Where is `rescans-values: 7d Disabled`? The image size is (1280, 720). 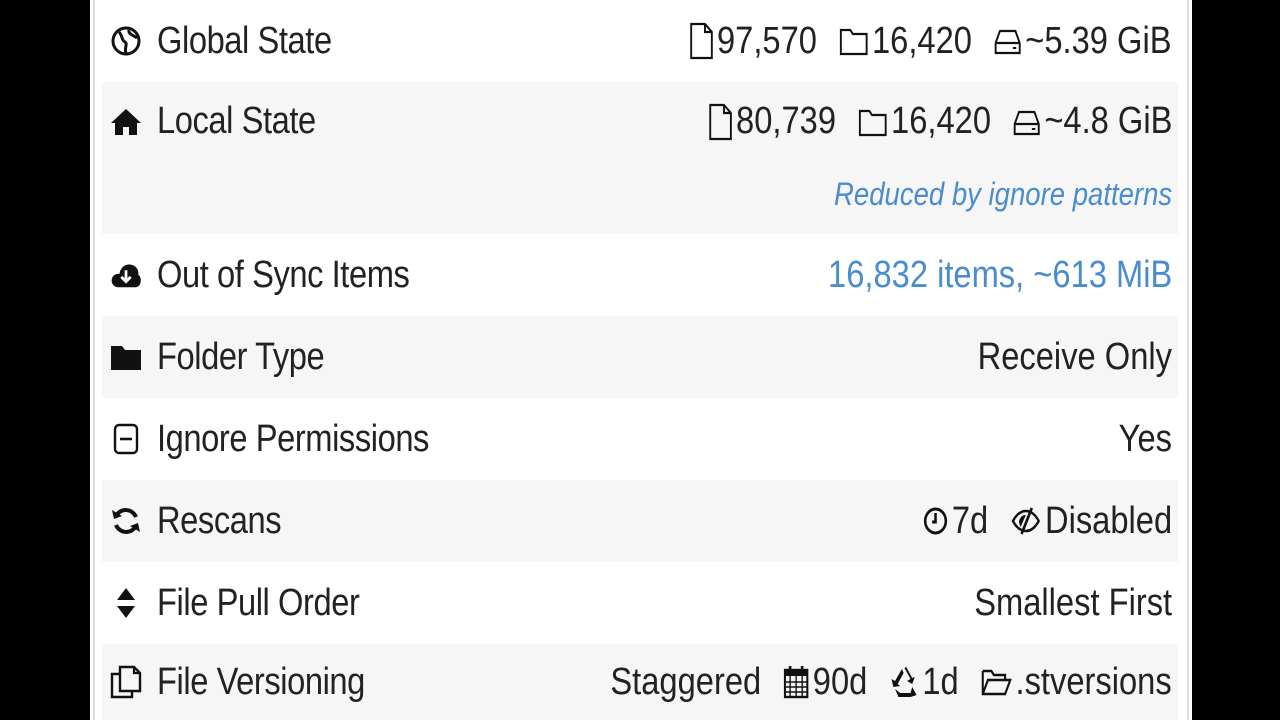
rescans-values: 7d Disabled is located at coordinates (1047, 521).